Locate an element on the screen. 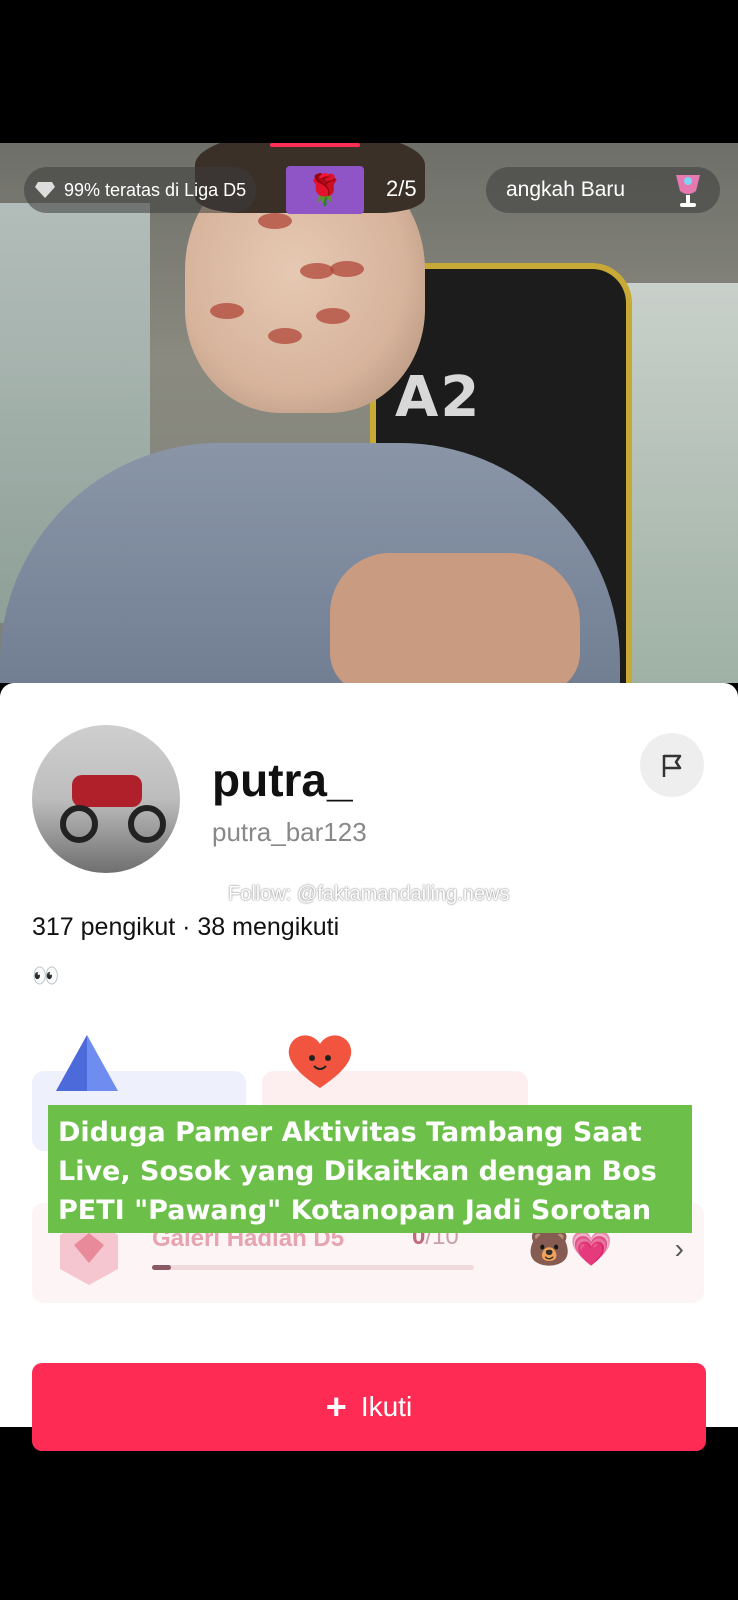 The height and width of the screenshot is (1600, 738). gift-count: 2/5 is located at coordinates (401, 188).